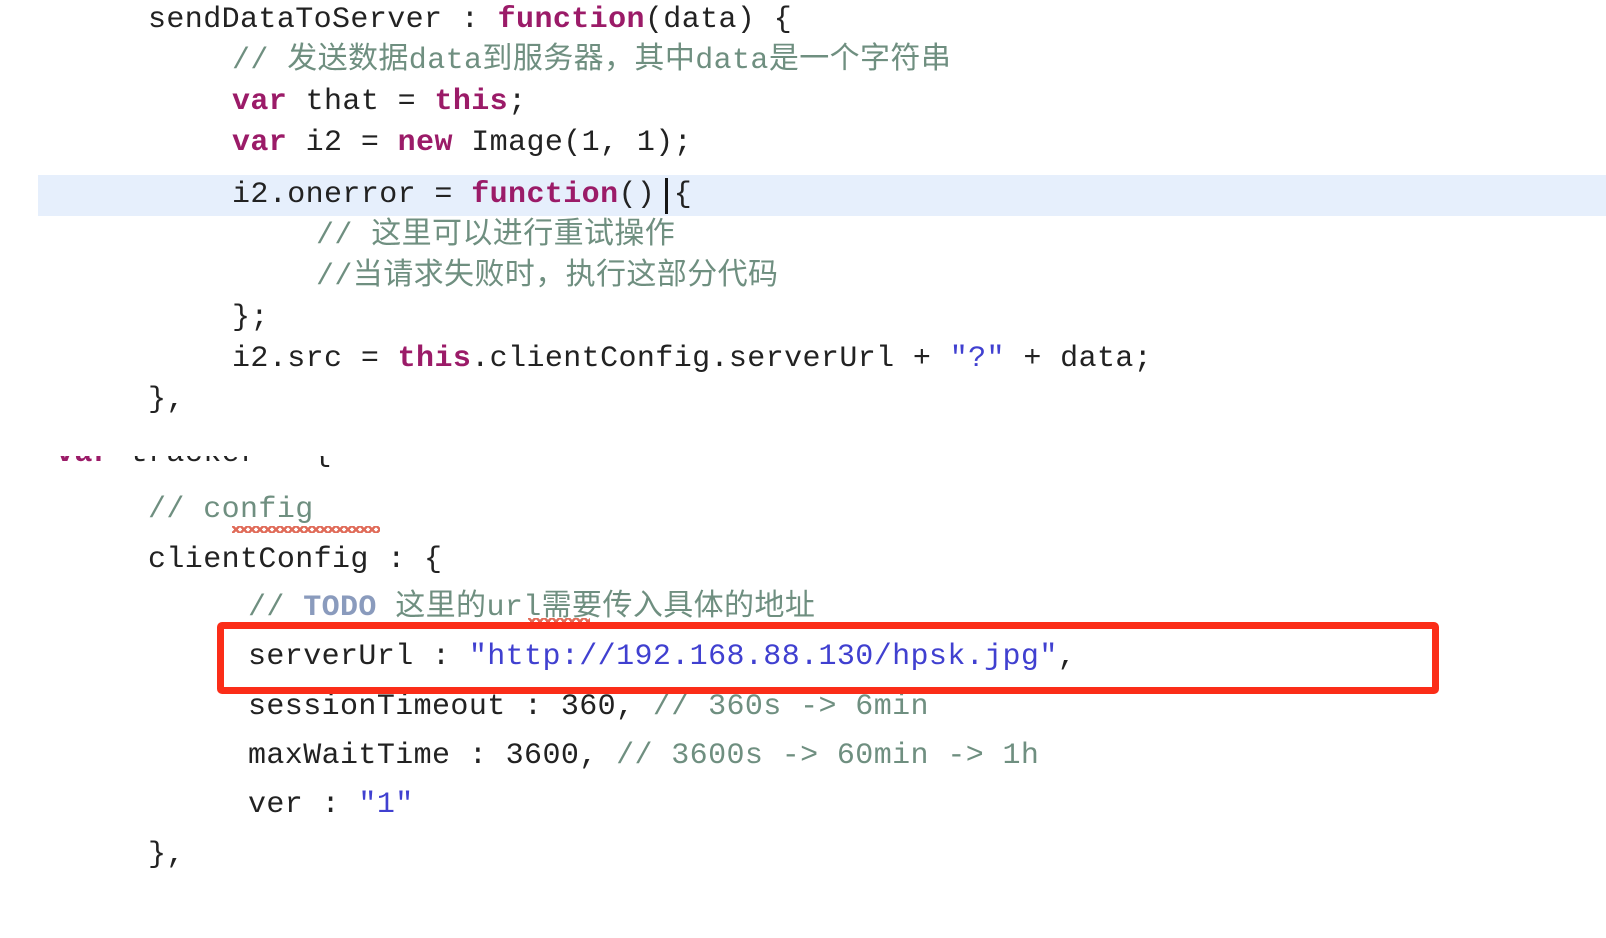 The image size is (1606, 938). I want to click on code-line: // config, so click(803, 510).